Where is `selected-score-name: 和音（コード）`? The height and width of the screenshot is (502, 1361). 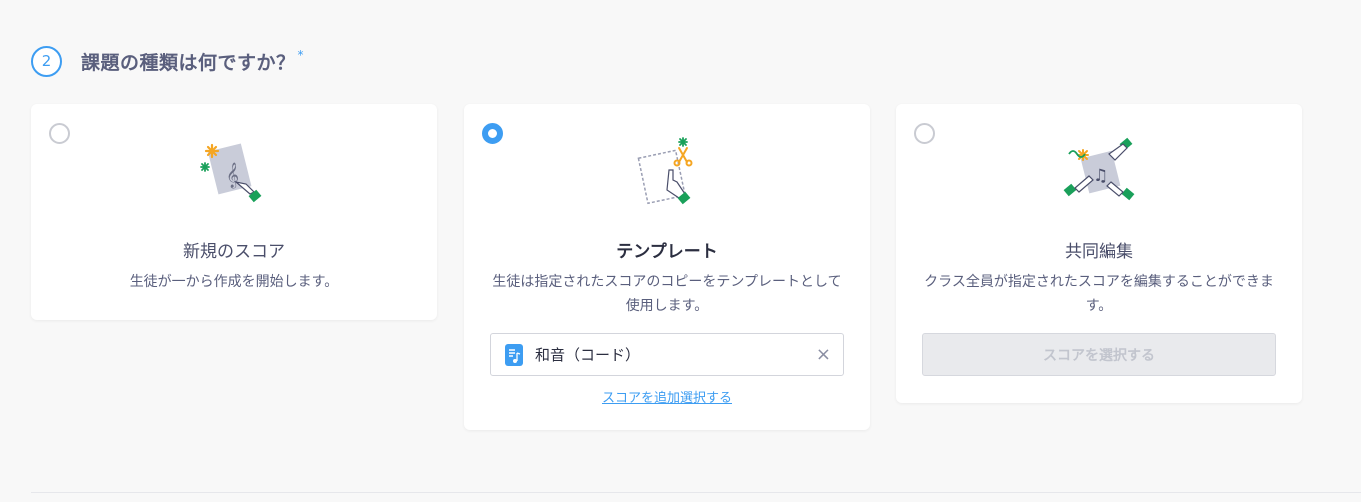 selected-score-name: 和音（コード） is located at coordinates (588, 355).